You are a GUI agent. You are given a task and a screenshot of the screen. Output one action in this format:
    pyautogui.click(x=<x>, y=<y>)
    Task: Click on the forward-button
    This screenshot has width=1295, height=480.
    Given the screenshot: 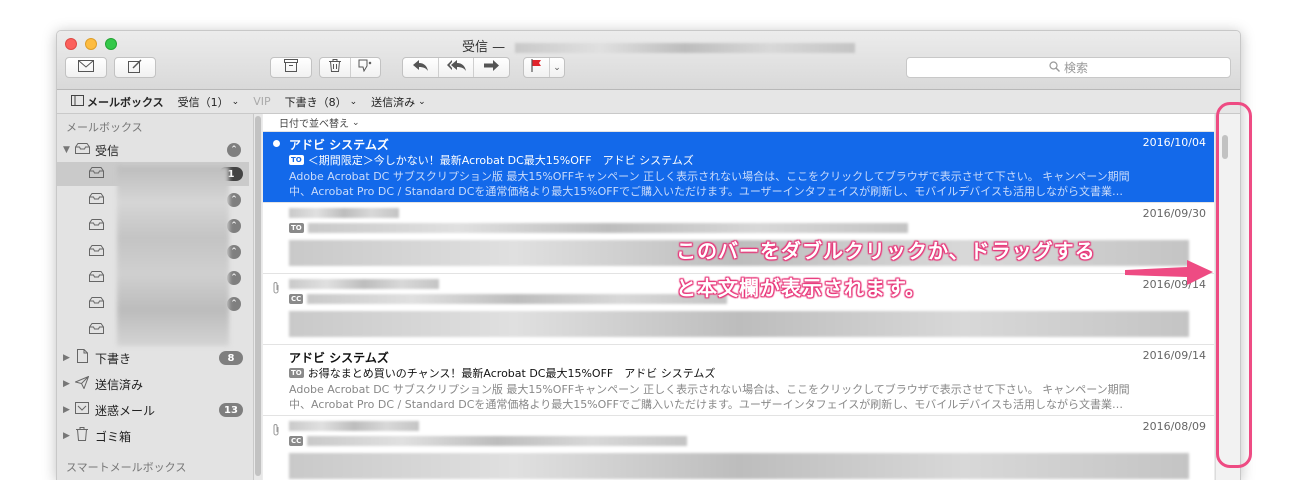 What is the action you would take?
    pyautogui.click(x=491, y=67)
    